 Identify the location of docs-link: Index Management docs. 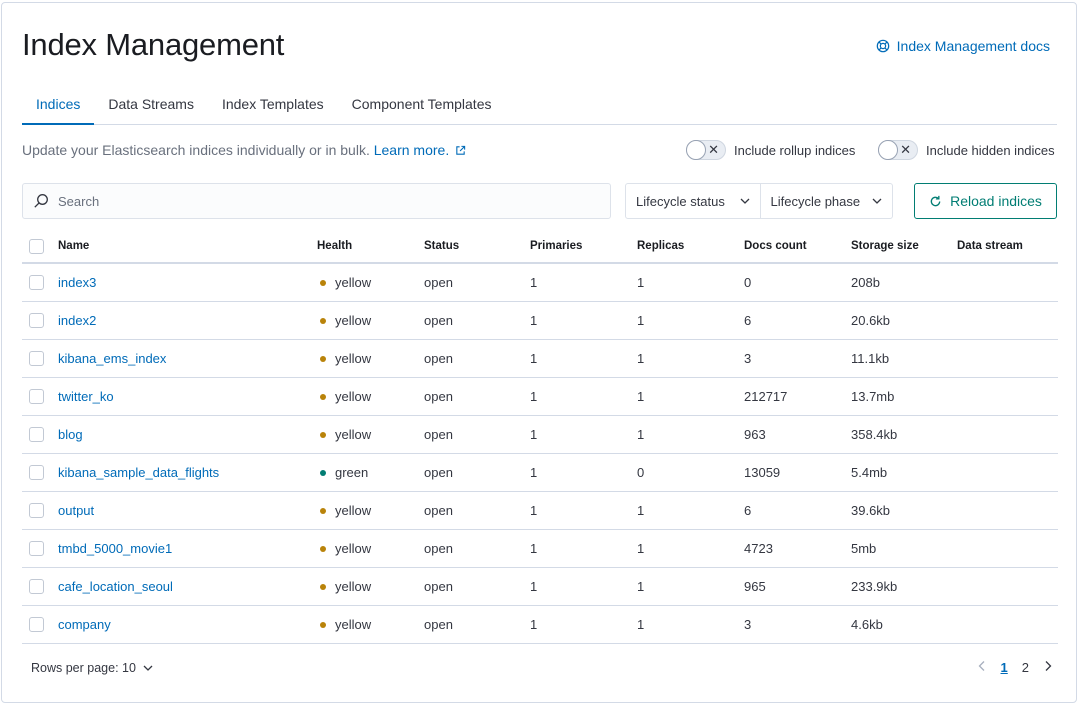
(963, 46).